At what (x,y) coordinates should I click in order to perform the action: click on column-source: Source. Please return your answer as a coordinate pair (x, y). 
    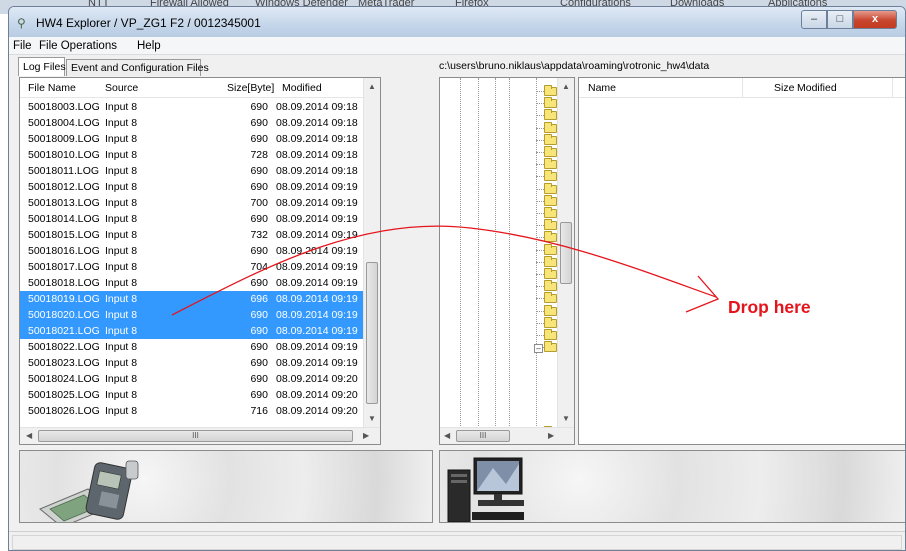
    Looking at the image, I should click on (121, 88).